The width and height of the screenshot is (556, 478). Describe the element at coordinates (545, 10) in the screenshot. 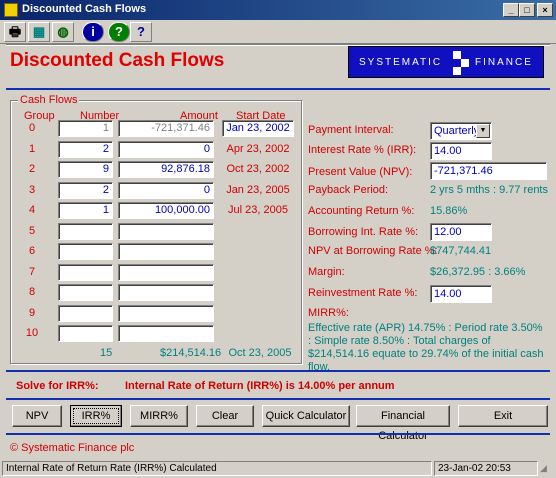

I see `close-button: ×` at that location.